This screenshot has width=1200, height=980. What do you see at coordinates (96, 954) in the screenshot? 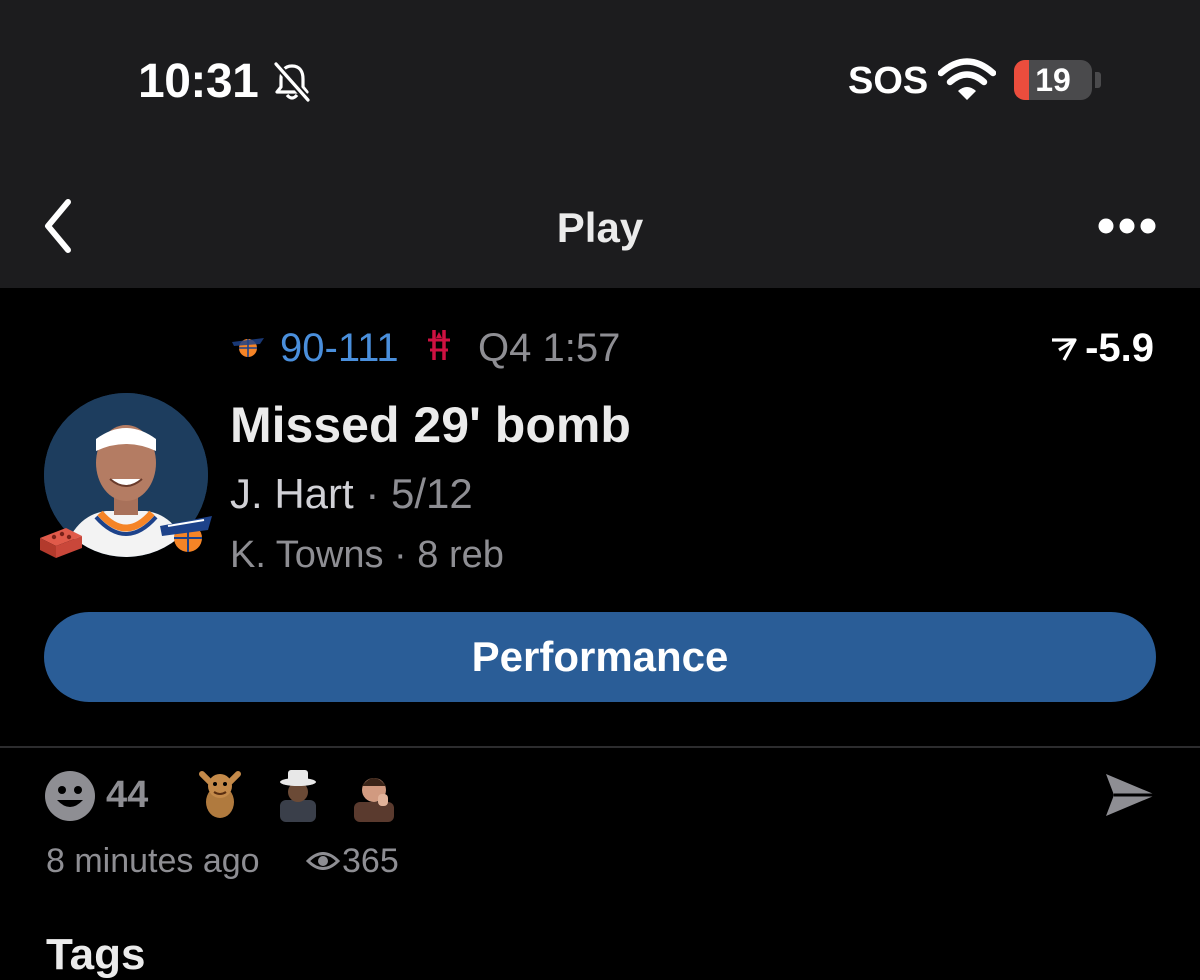
I see `tags-heading: Tags` at bounding box center [96, 954].